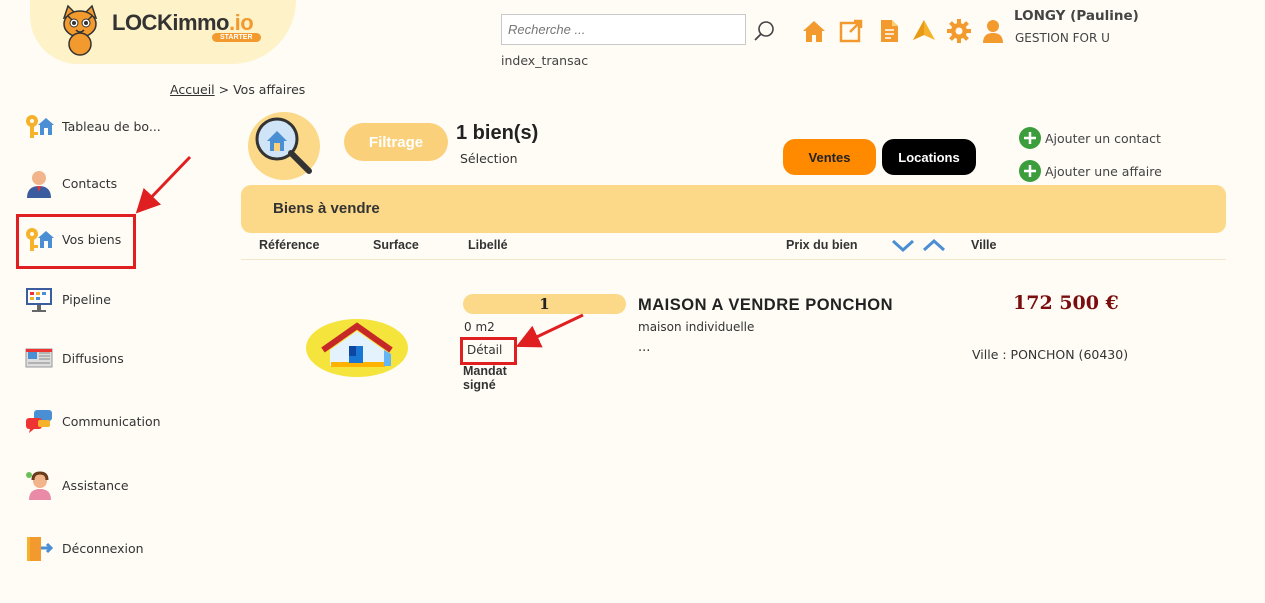  I want to click on header-divider, so click(733, 259).